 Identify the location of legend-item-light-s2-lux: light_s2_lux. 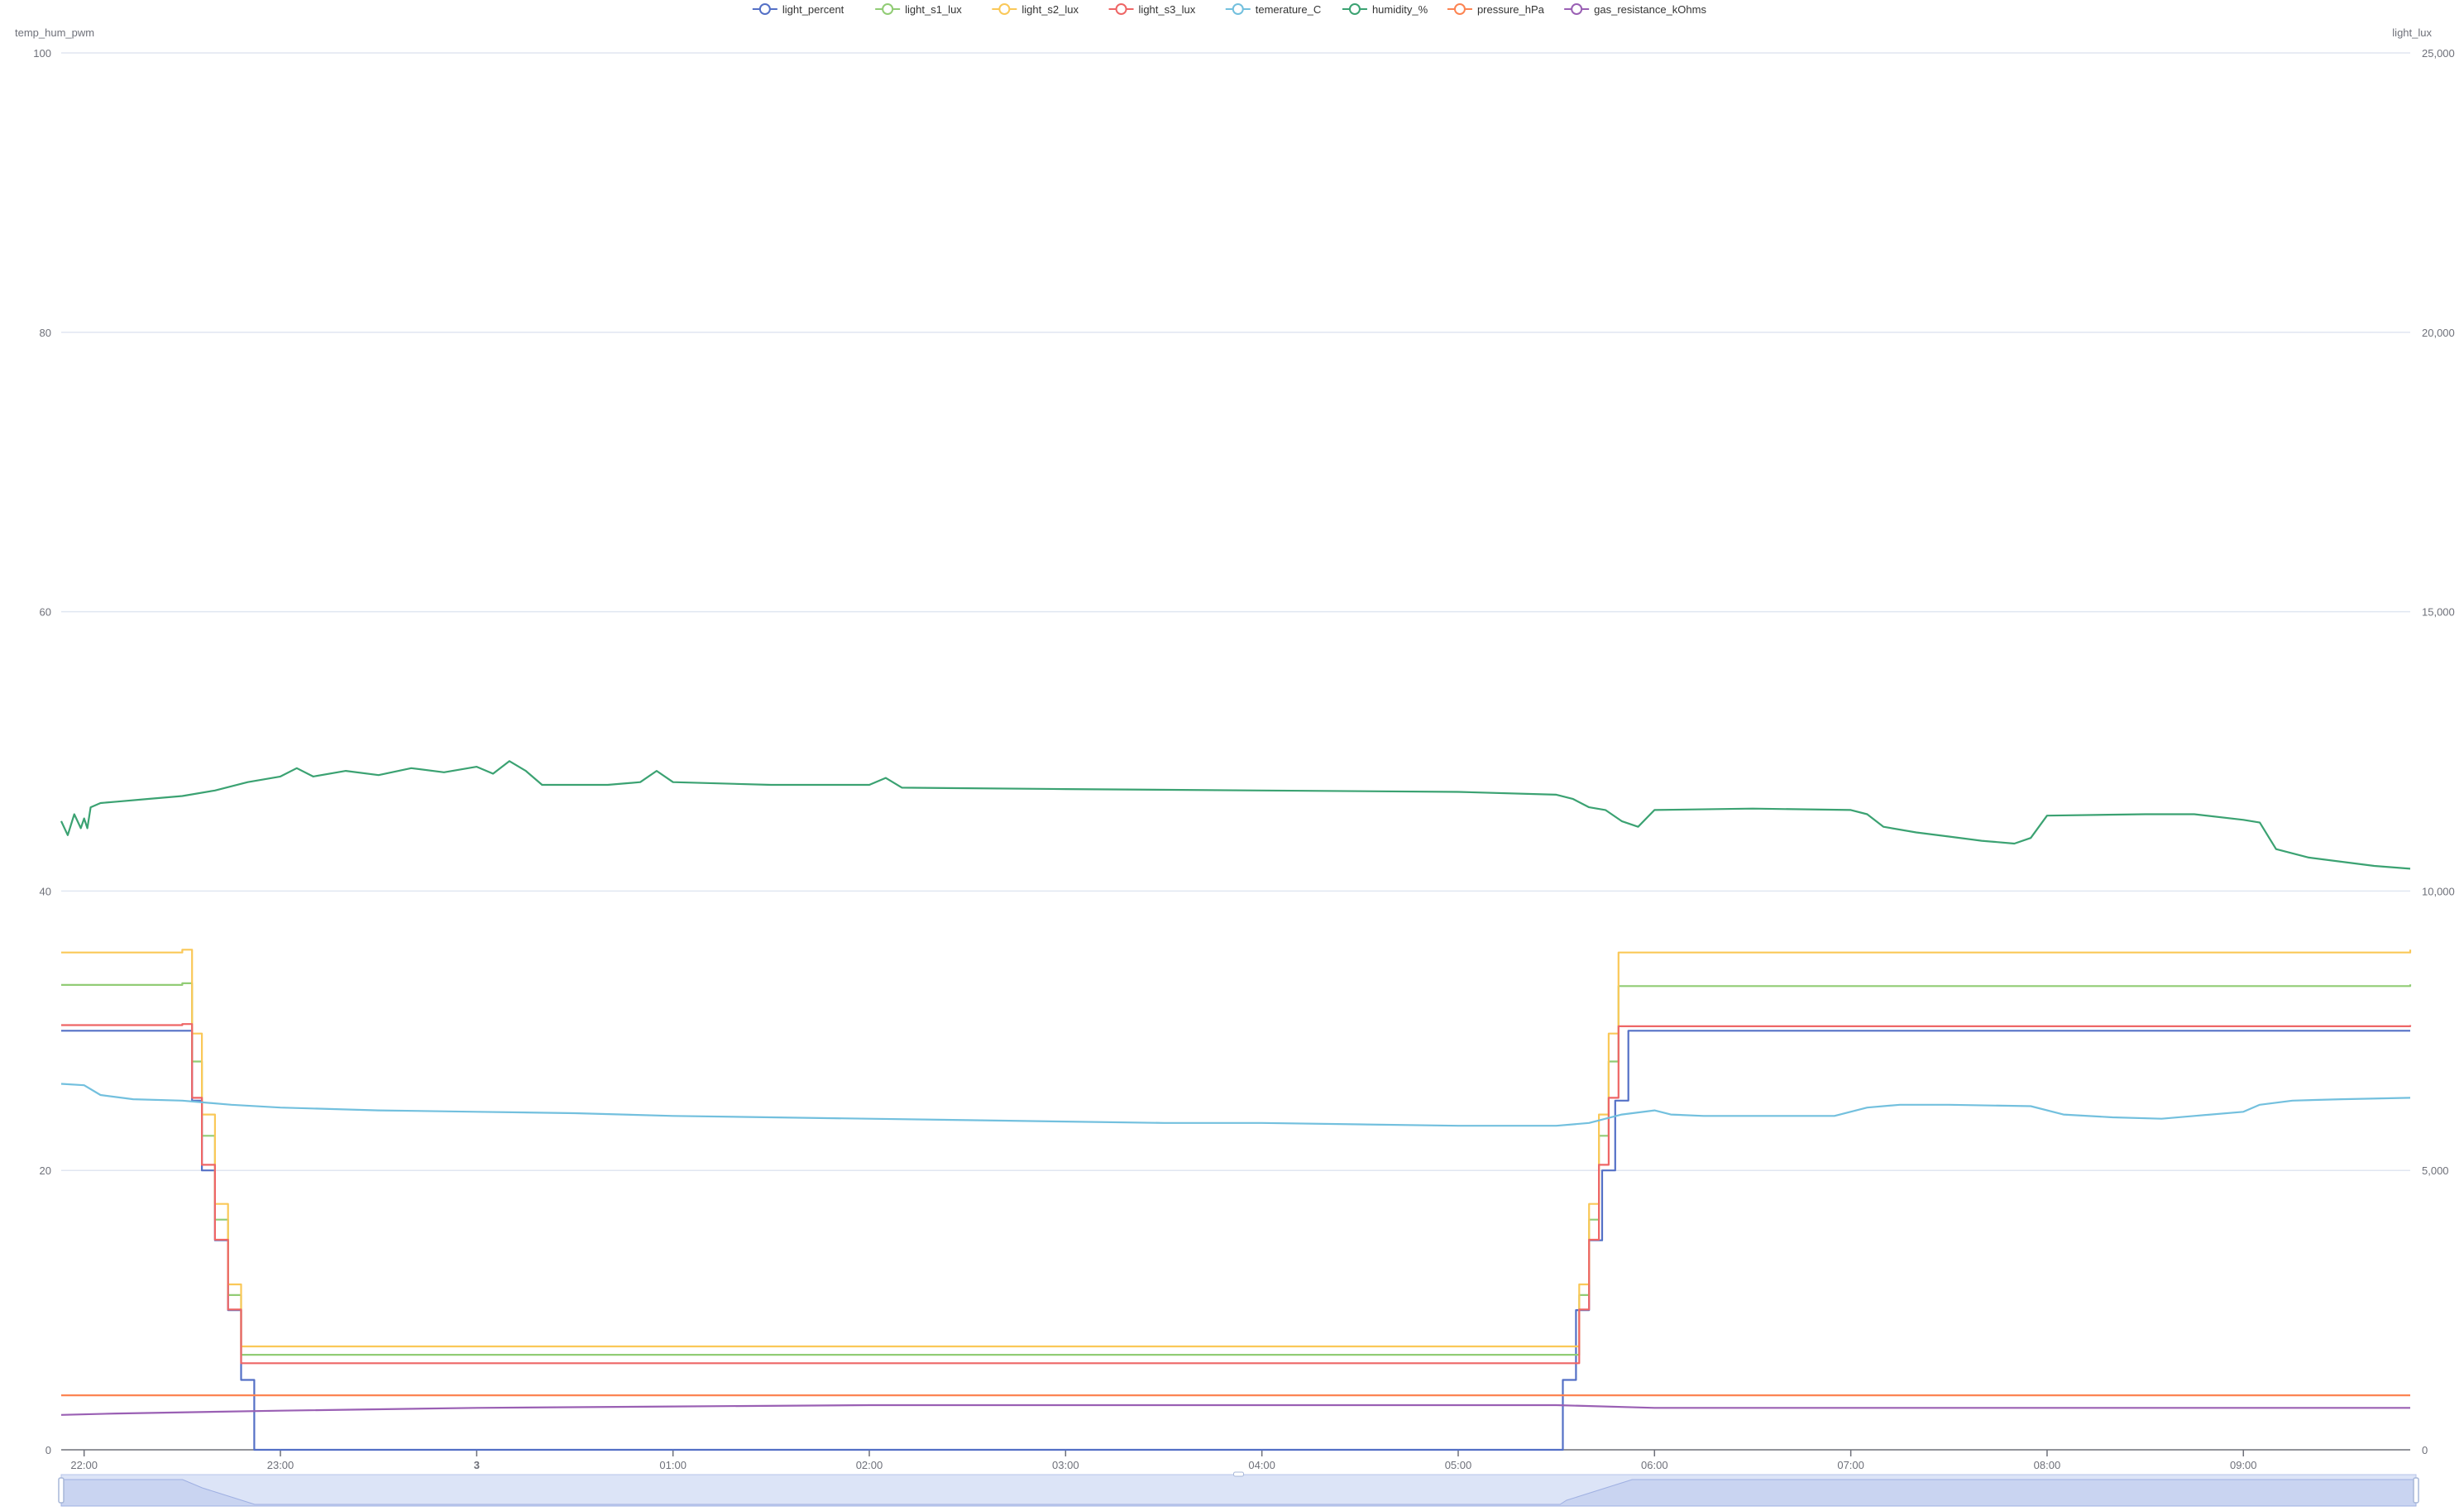
(1035, 9).